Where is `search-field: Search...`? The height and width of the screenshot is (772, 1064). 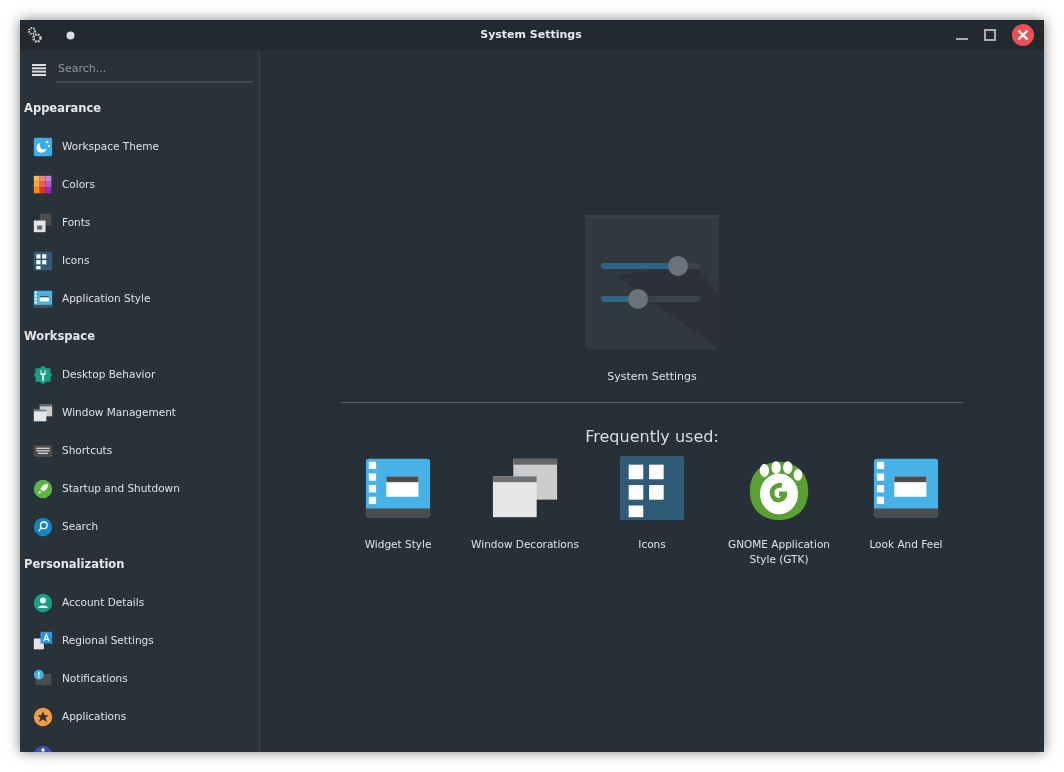
search-field: Search... is located at coordinates (154, 70).